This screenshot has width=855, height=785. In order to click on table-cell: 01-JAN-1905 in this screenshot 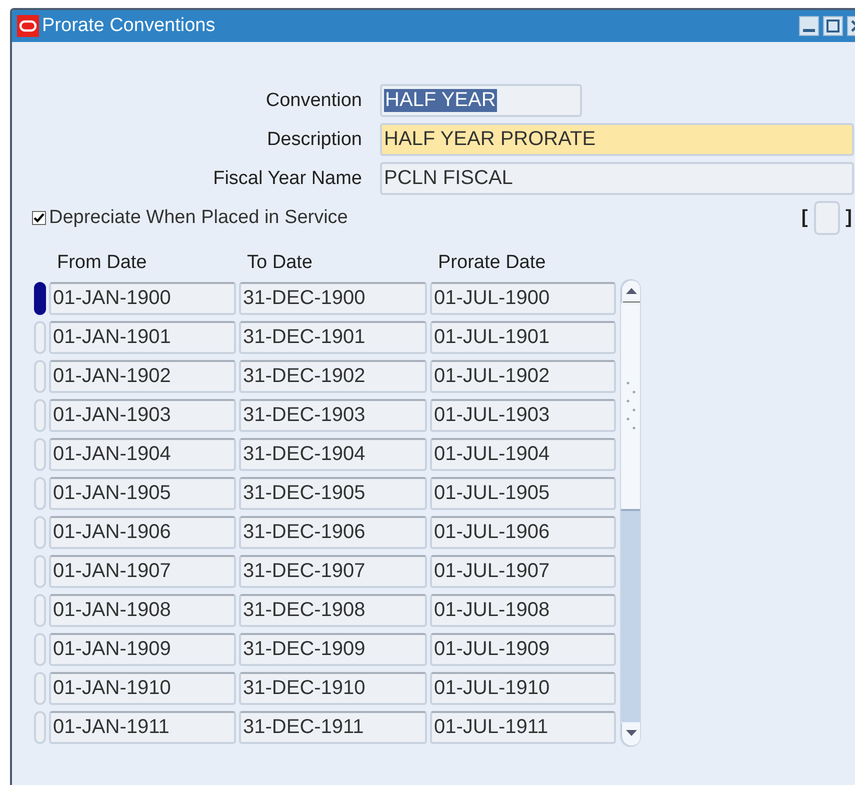, I will do `click(142, 493)`.